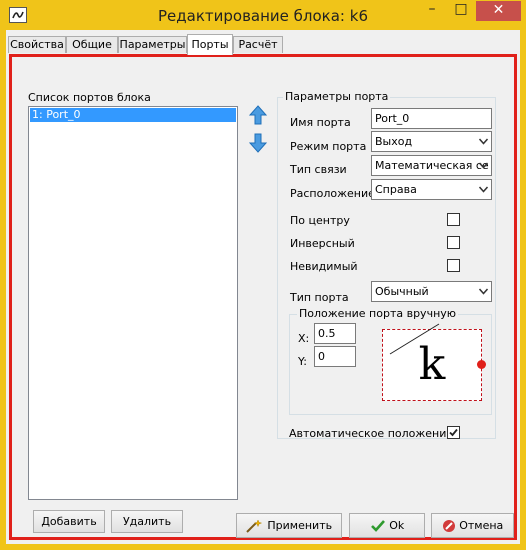 This screenshot has width=526, height=550. What do you see at coordinates (322, 243) in the screenshot?
I see `inverse-label: Инверсный` at bounding box center [322, 243].